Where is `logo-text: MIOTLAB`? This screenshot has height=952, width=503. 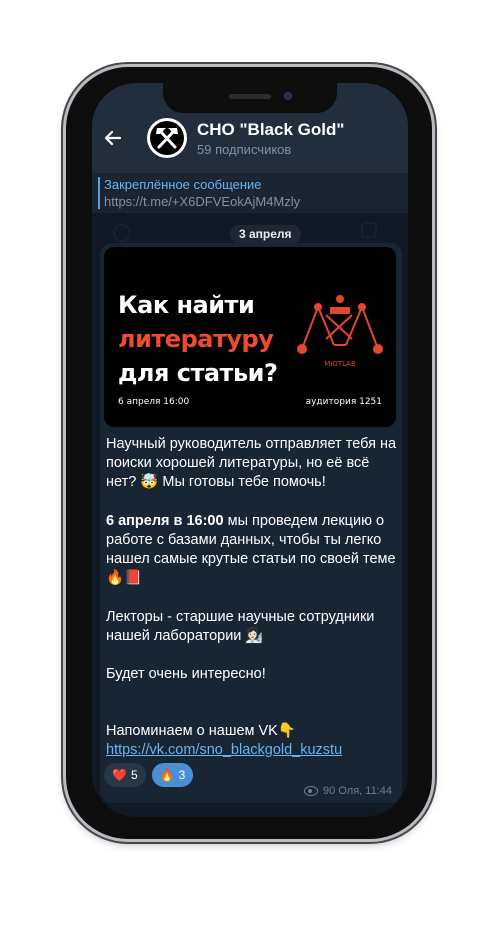 logo-text: MIOTLAB is located at coordinates (340, 364).